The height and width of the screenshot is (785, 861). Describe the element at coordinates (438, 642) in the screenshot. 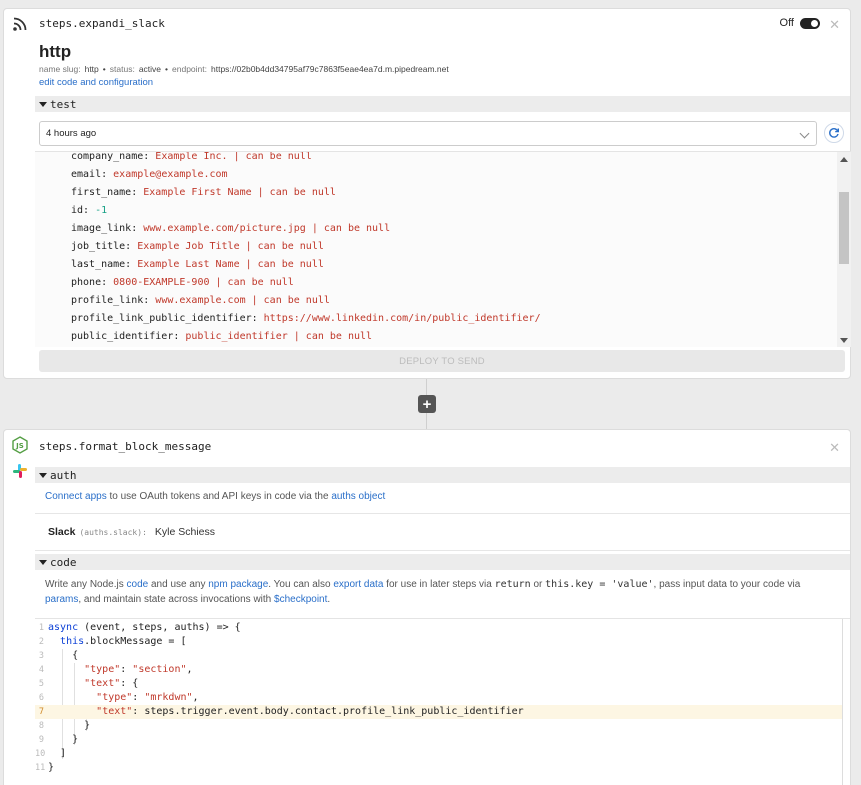

I see `code-line: 2 this.blockMessage = [` at that location.